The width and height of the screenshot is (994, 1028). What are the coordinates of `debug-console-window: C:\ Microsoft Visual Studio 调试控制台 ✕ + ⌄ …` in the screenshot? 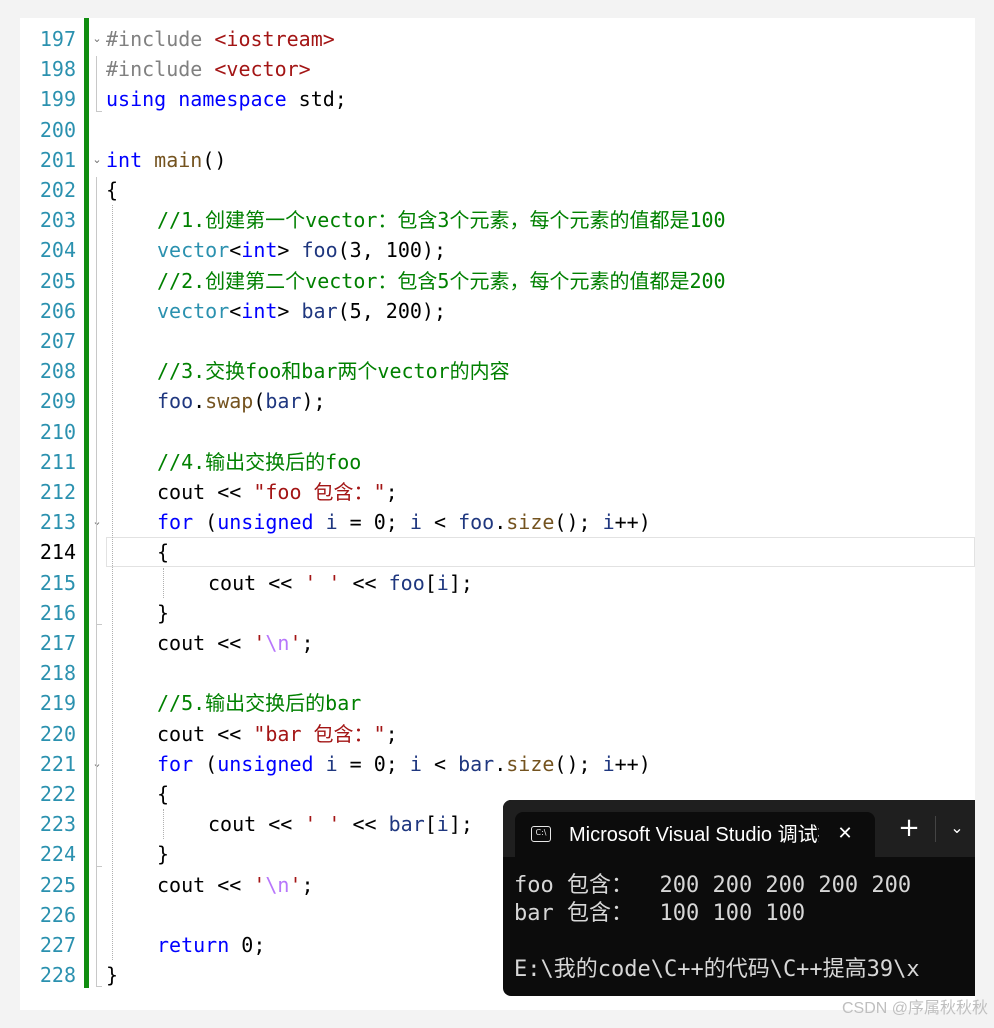 It's located at (739, 898).